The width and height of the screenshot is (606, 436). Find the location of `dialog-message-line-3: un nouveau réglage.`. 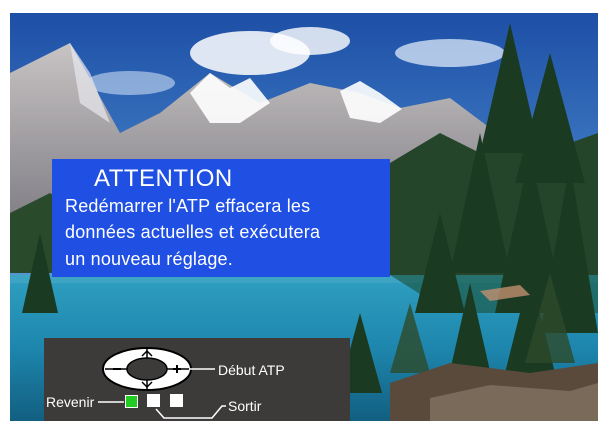

dialog-message-line-3: un nouveau réglage. is located at coordinates (149, 259).